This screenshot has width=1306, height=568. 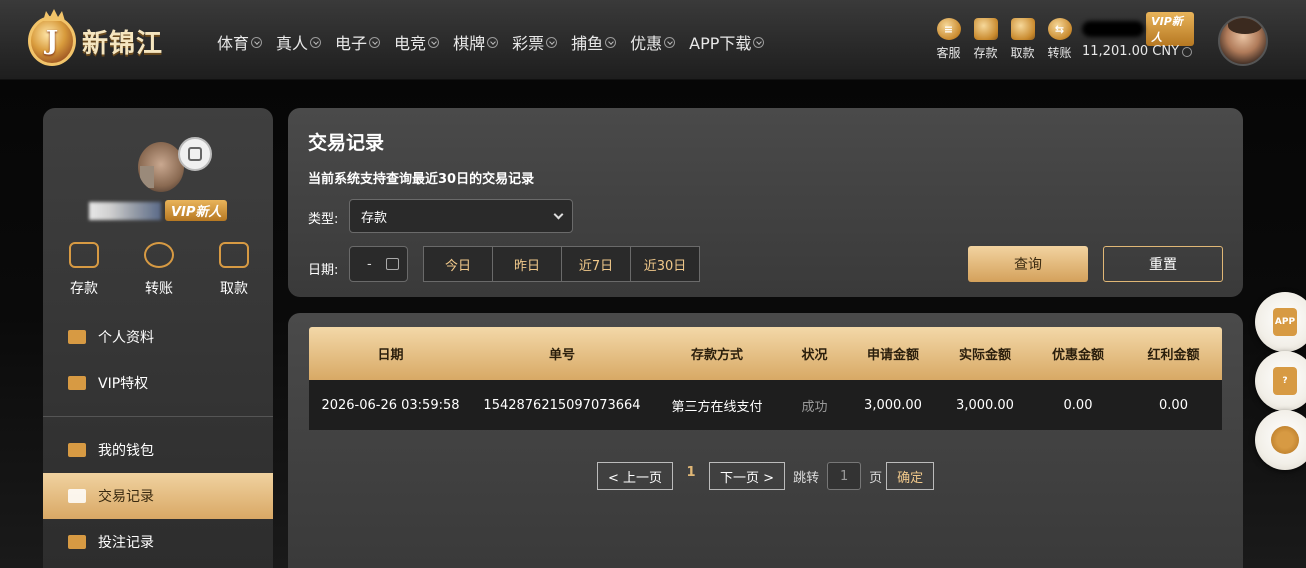 I want to click on nav-item-sports: 体育, so click(x=240, y=42).